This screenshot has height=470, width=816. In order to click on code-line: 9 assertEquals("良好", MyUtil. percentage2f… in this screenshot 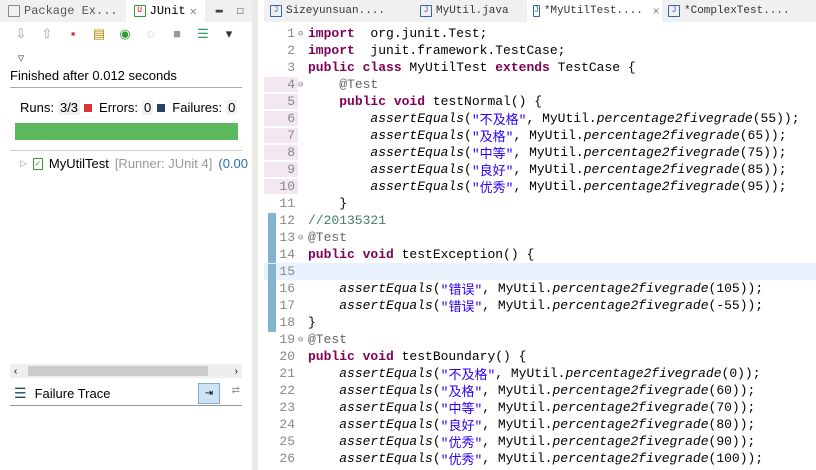, I will do `click(540, 170)`.